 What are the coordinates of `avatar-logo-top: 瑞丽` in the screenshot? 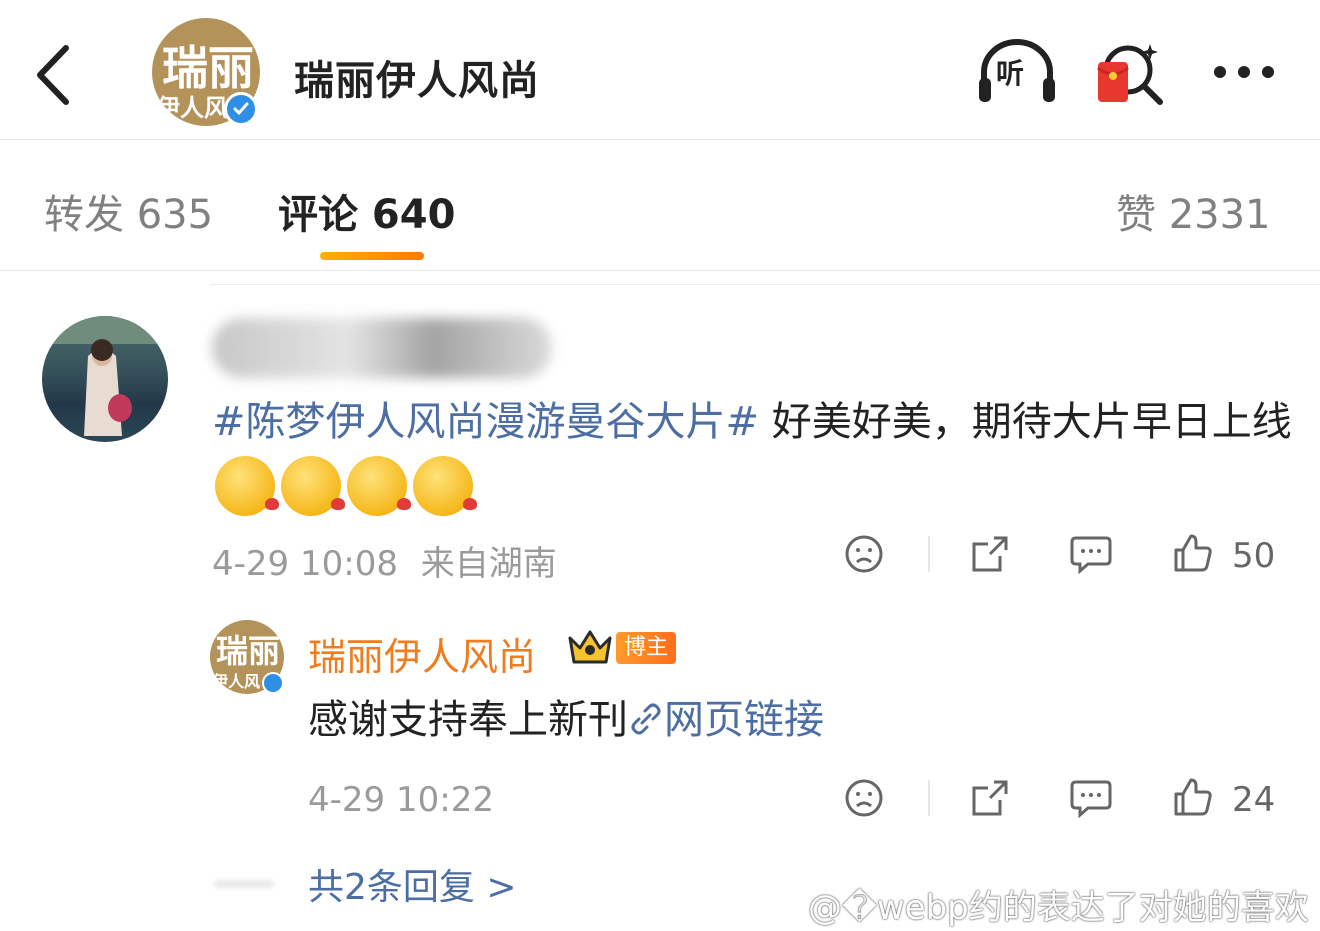 It's located at (248, 651).